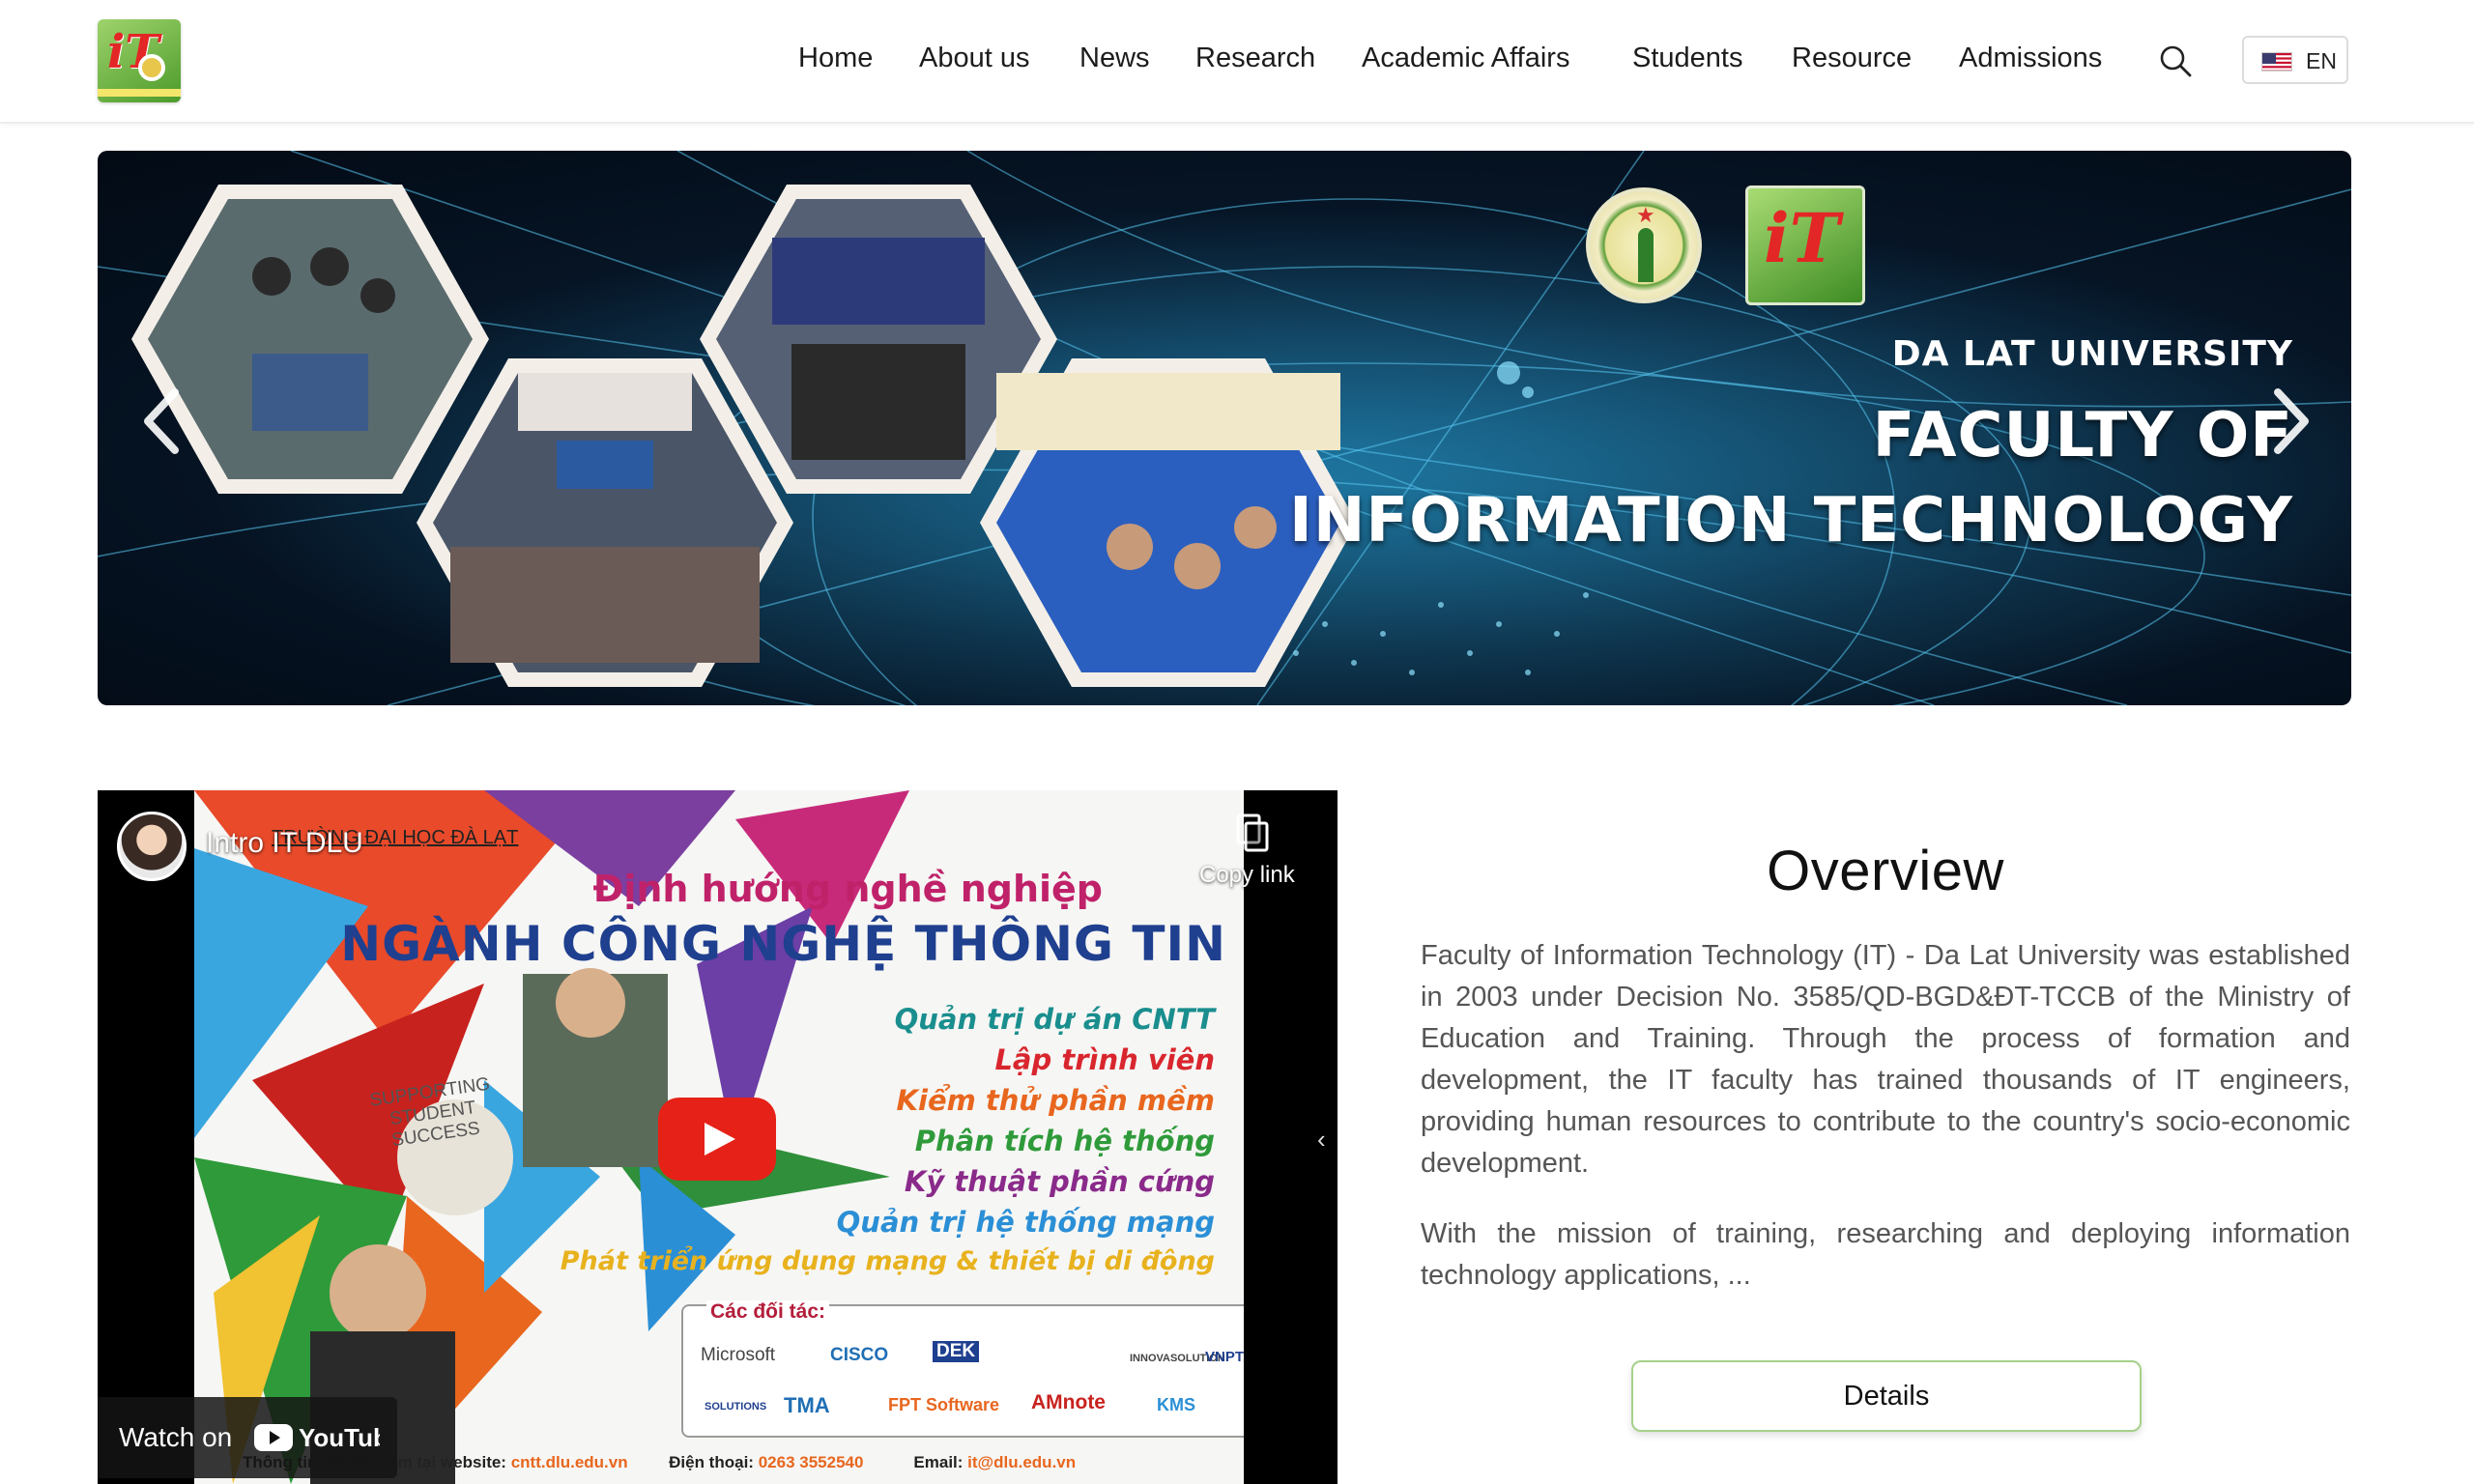 Image resolution: width=2474 pixels, height=1484 pixels. Describe the element at coordinates (1687, 59) in the screenshot. I see `nav-students: Students` at that location.